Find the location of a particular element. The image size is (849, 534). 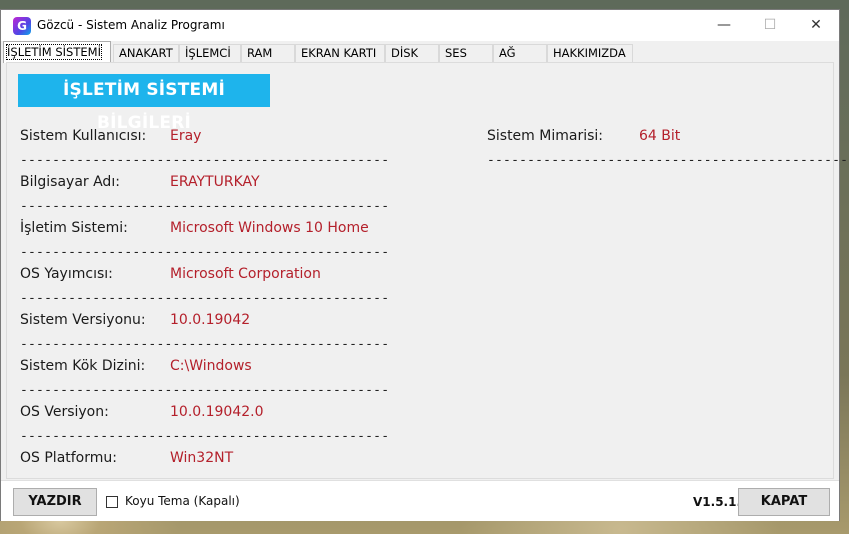

dark-theme-label: Koyu Tema (Kapalı) is located at coordinates (182, 501).